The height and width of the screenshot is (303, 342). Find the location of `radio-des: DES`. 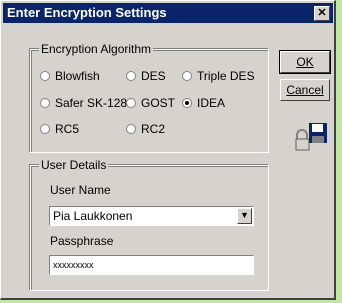

radio-des: DES is located at coordinates (146, 76).